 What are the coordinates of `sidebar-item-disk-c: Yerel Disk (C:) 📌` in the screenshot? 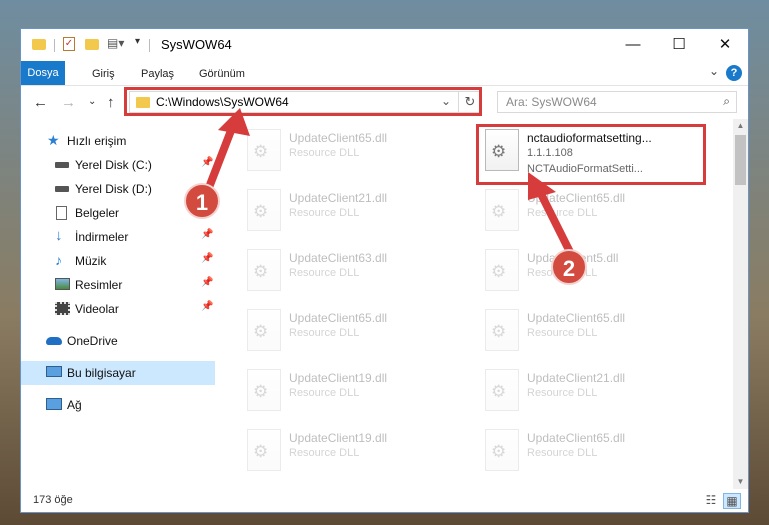 It's located at (118, 165).